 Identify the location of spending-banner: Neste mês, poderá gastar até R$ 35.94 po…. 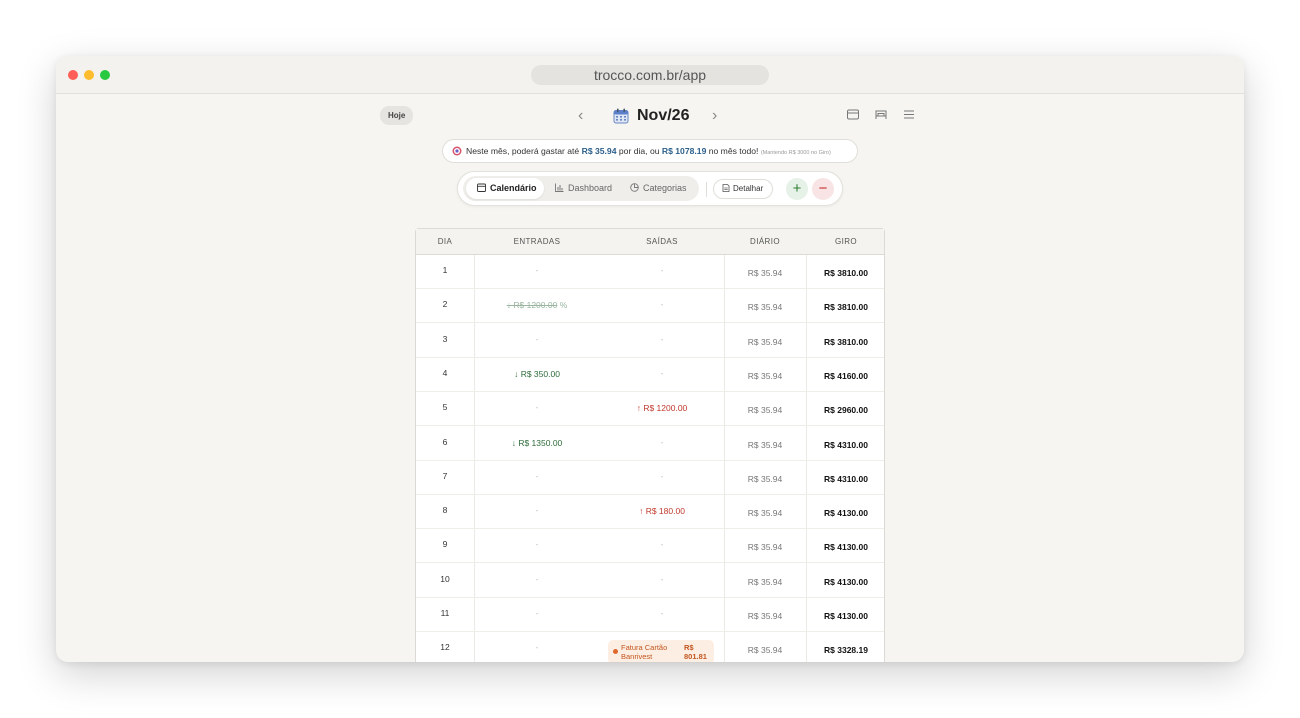
(650, 151).